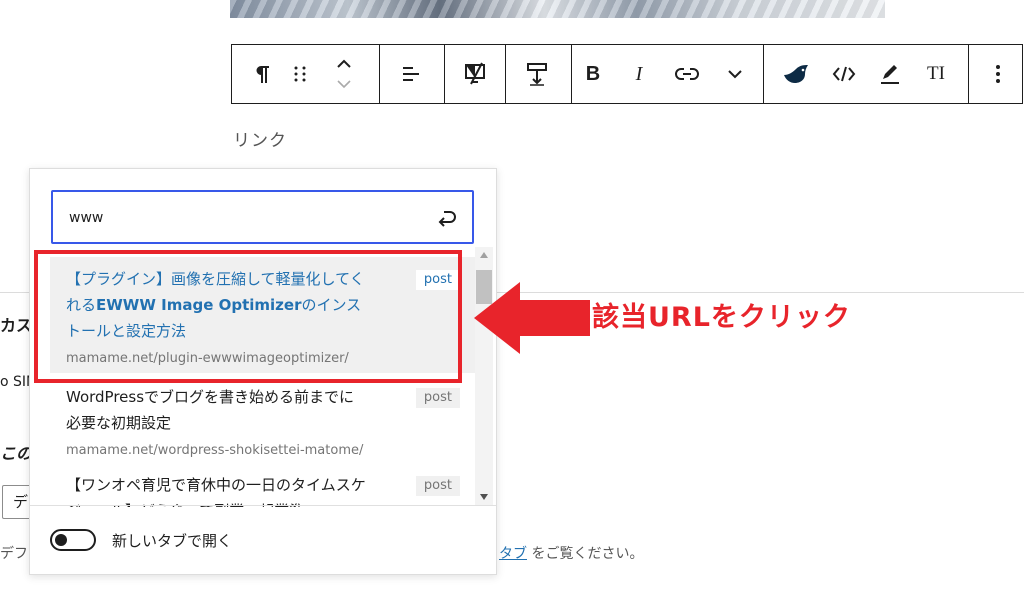 The image size is (1024, 597). Describe the element at coordinates (215, 450) in the screenshot. I see `suggestion-url: mamame.net/wordpress-shokisettei-matome/` at that location.